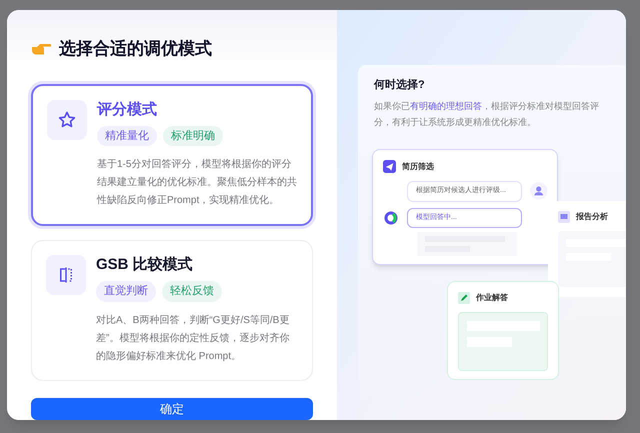  I want to click on dialog-title: 选择合适的调优模式, so click(135, 49).